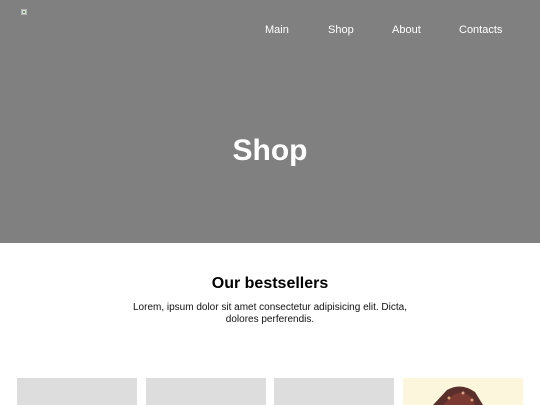 The height and width of the screenshot is (405, 540). I want to click on nav-link-main: Main, so click(277, 30).